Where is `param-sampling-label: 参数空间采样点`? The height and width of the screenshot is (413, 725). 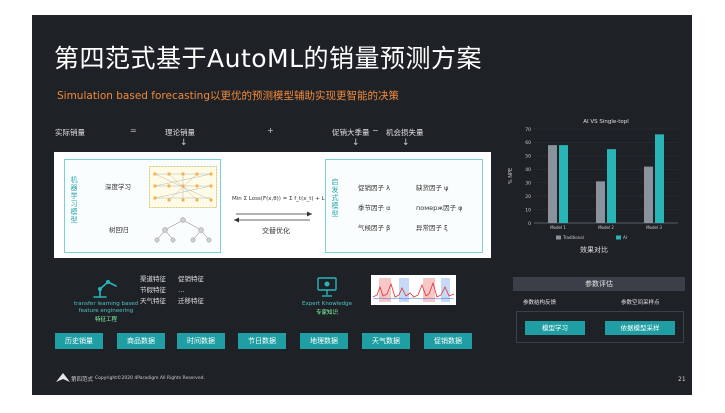
param-sampling-label: 参数空间采样点 is located at coordinates (640, 303).